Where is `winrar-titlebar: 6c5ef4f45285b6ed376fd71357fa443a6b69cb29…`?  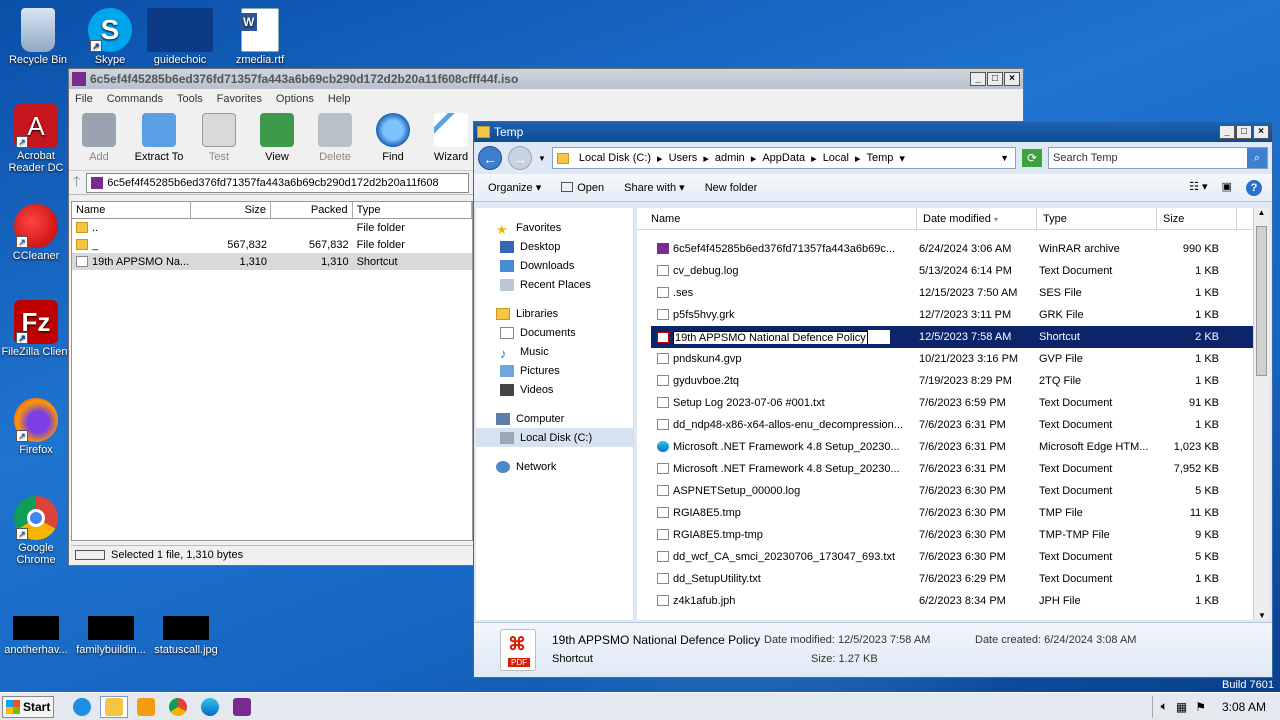
winrar-titlebar: 6c5ef4f45285b6ed376fd71357fa443a6b69cb29… is located at coordinates (546, 79).